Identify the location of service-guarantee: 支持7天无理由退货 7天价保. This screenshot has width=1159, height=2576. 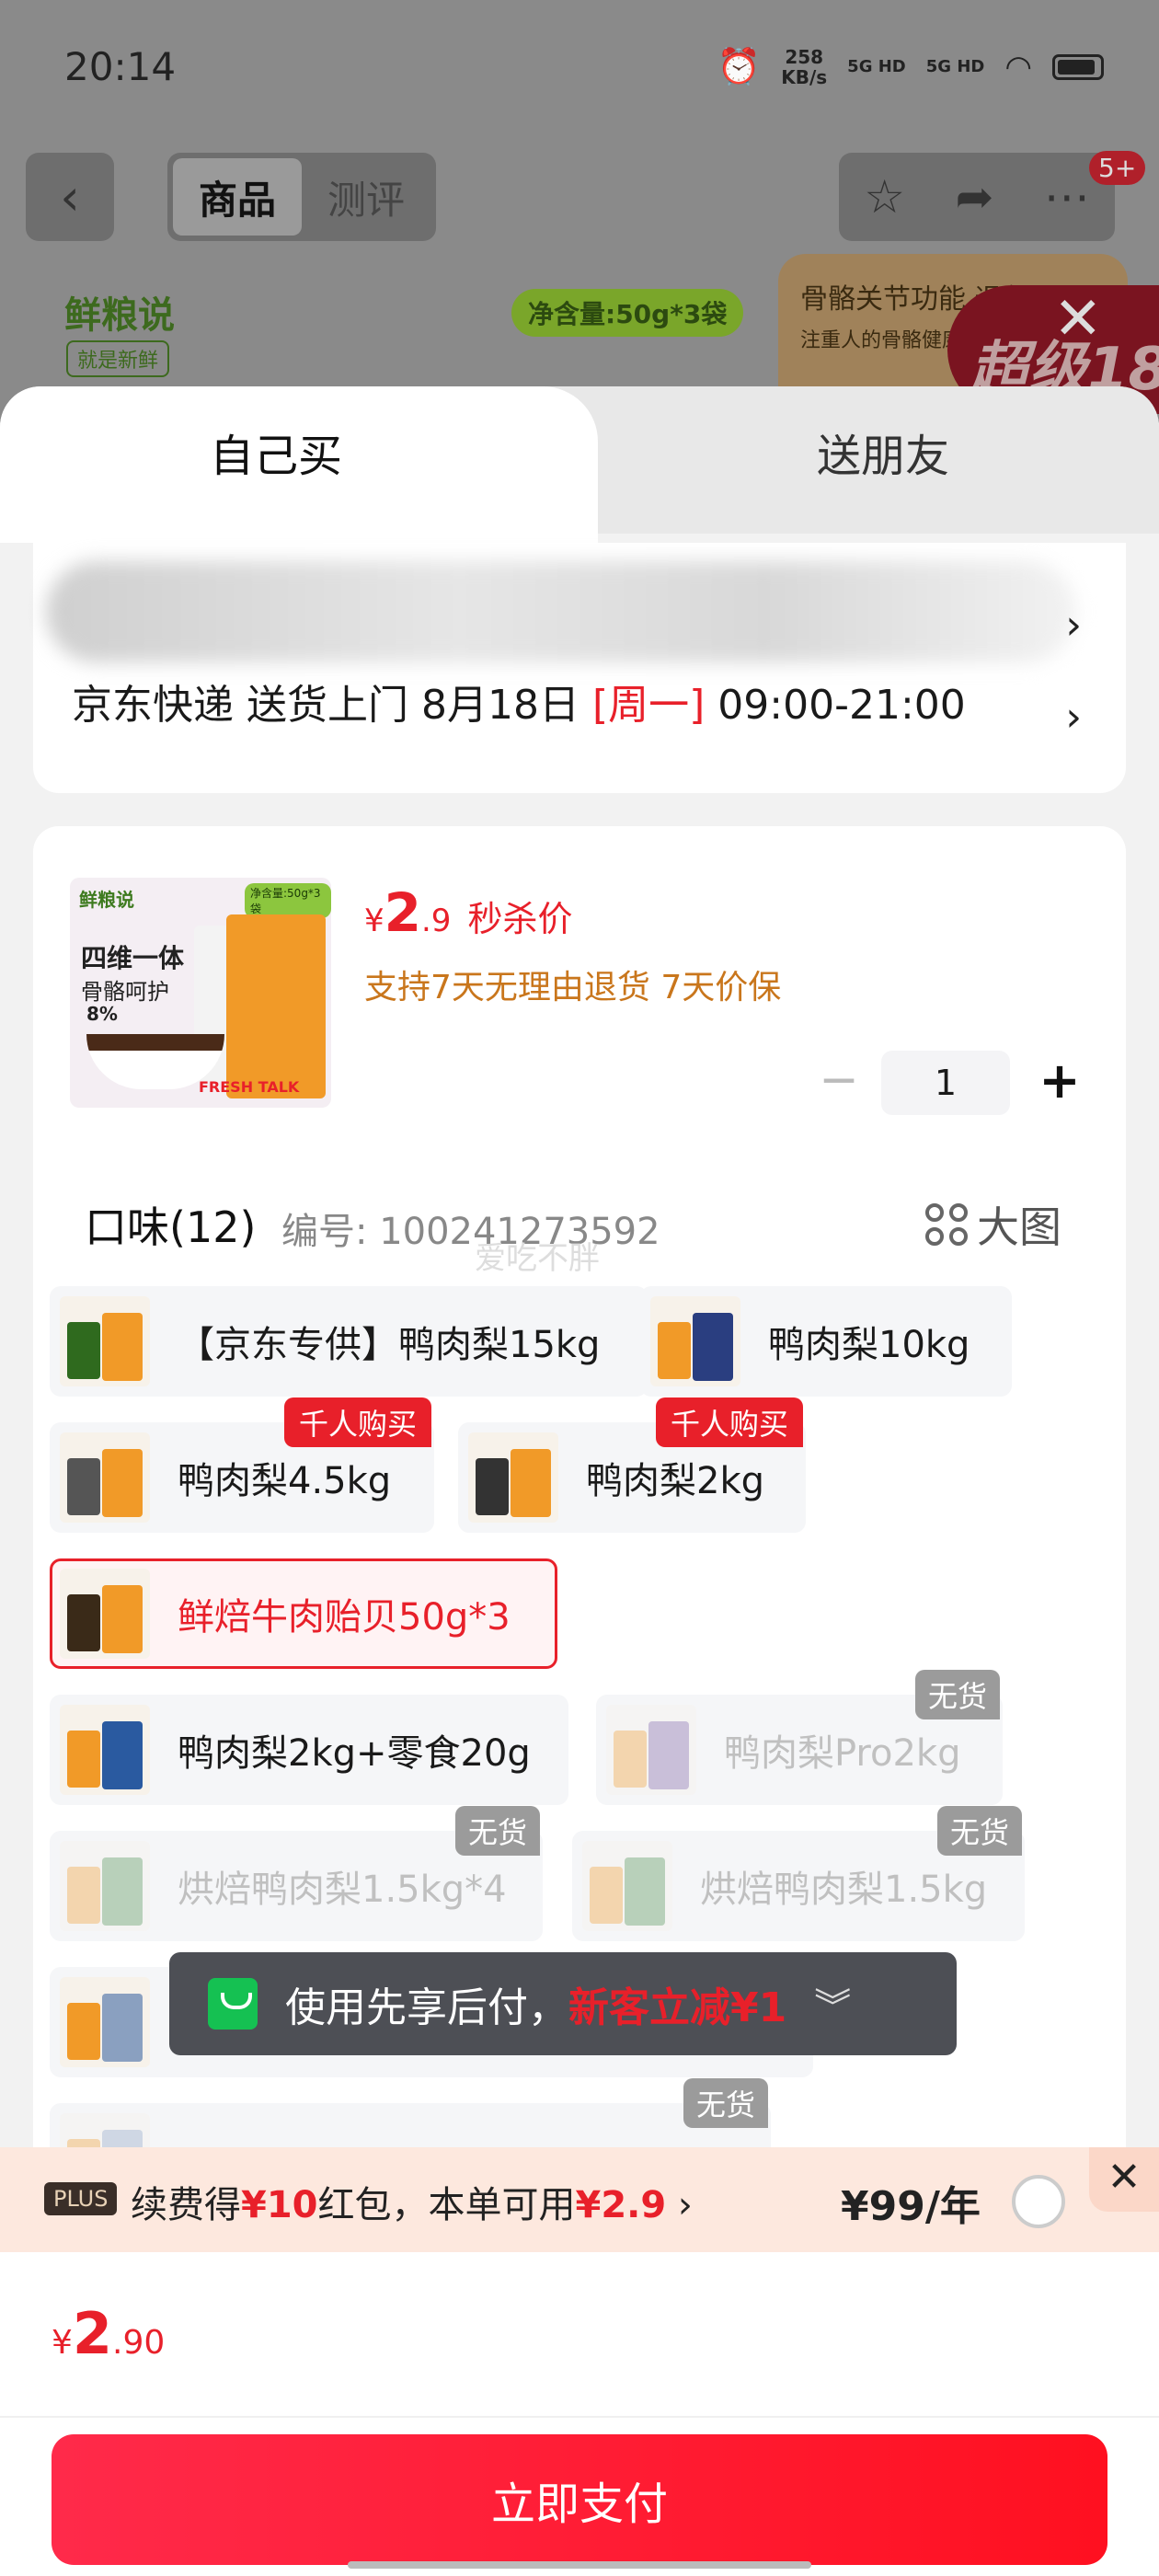
(573, 987).